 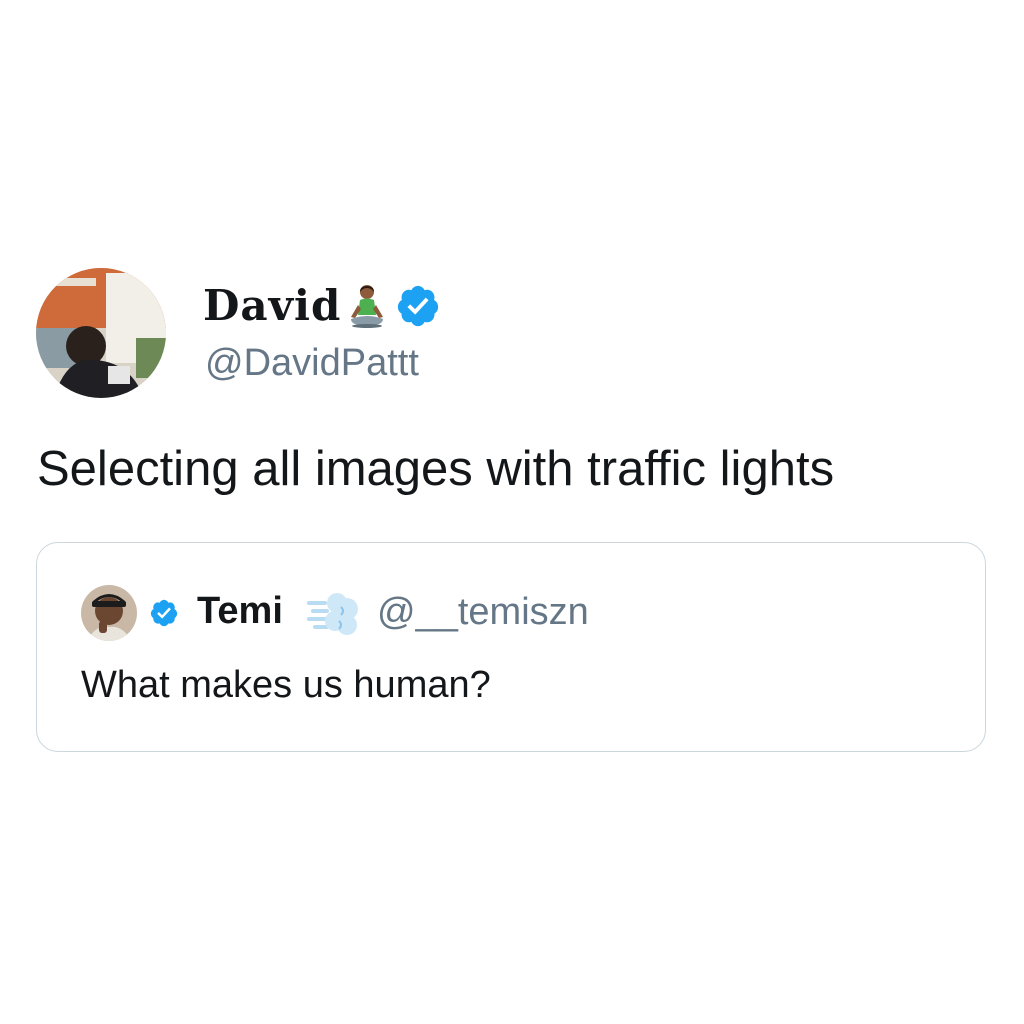 I want to click on person-in-lotus-position-icon, so click(x=367, y=306).